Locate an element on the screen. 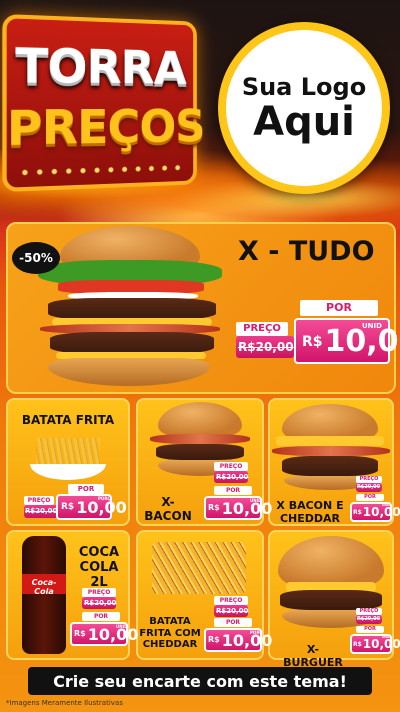  feature-product-name: X - TUDO is located at coordinates (306, 251).